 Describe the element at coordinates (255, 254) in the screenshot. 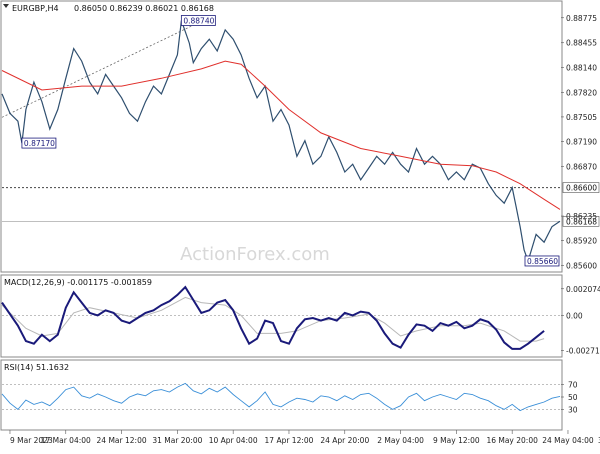

I see `watermark: ActionForex.com` at that location.